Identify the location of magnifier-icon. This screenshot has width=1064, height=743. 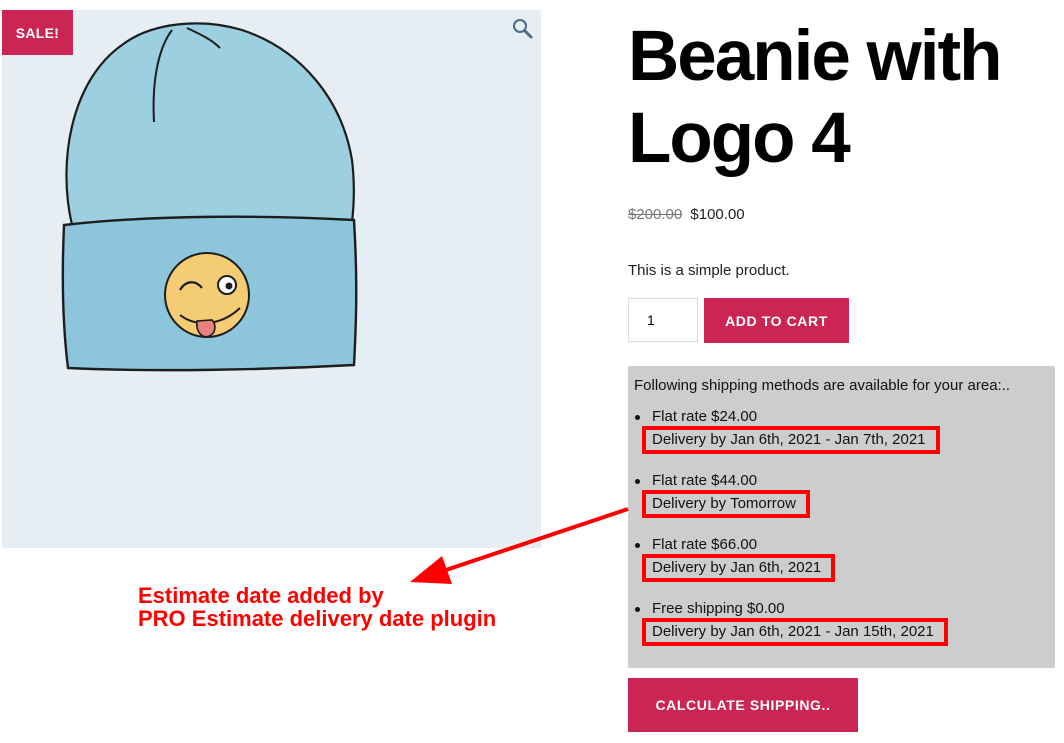
(523, 29).